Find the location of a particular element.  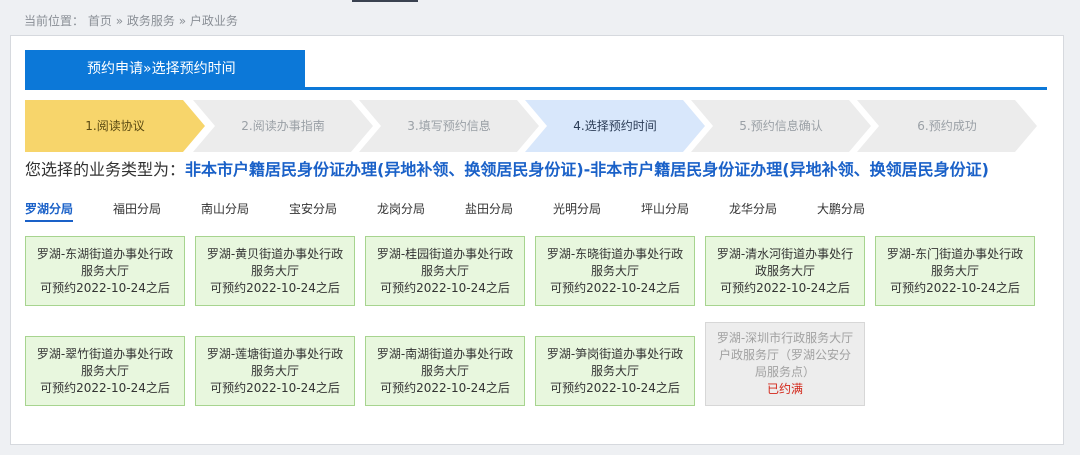

card-line1: 罗湖-东晓街道办事处行政 is located at coordinates (615, 253).